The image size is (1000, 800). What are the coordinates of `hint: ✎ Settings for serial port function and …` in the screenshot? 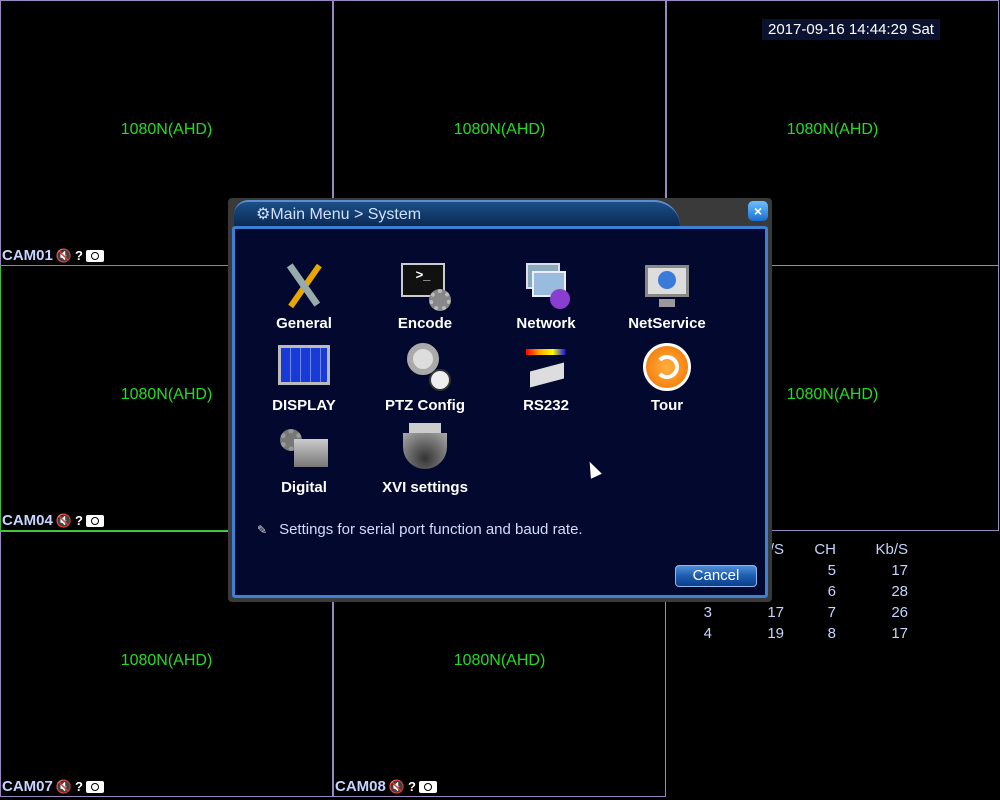 It's located at (420, 529).